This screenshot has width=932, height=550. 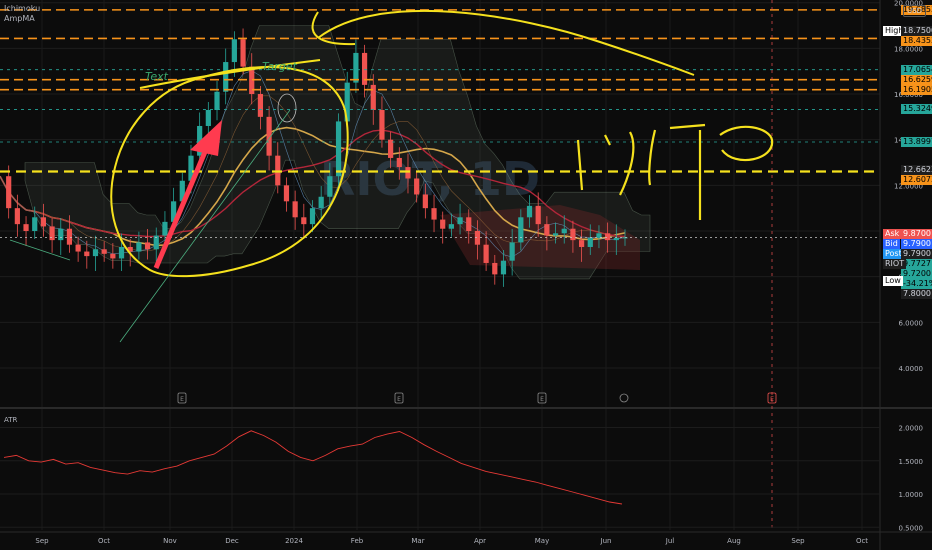 I want to click on time-tick-label: Apr, so click(x=480, y=541).